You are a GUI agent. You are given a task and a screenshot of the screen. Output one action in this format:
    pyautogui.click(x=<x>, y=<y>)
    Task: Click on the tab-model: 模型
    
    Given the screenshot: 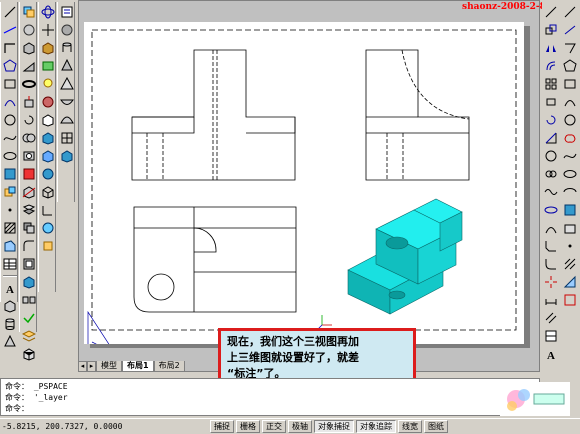 What is the action you would take?
    pyautogui.click(x=109, y=366)
    